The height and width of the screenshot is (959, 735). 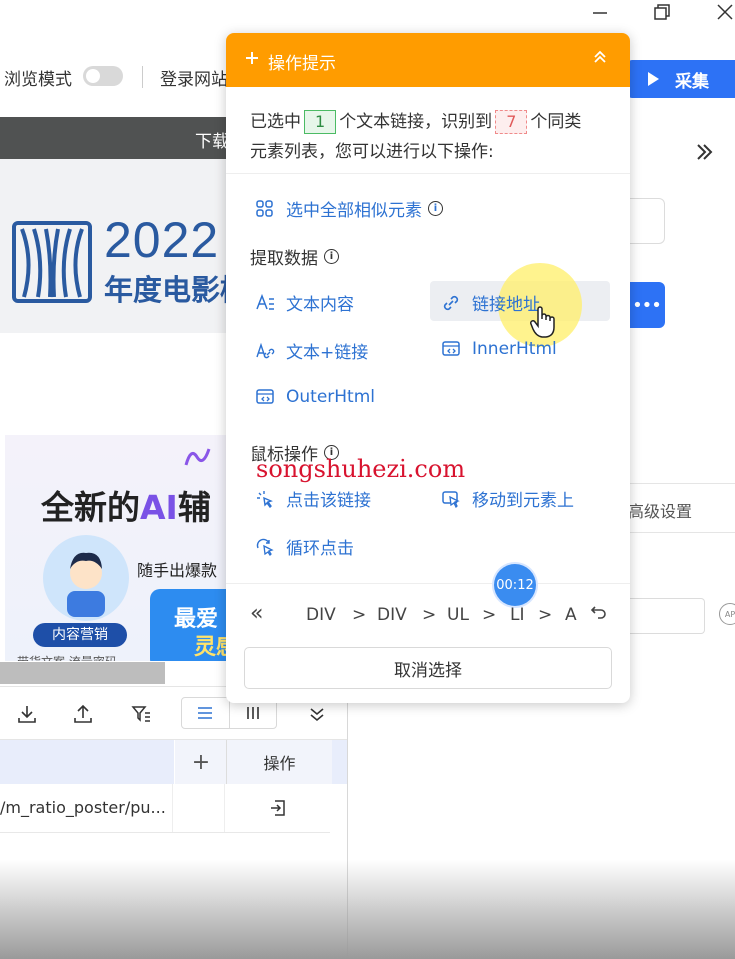 I want to click on play-icon, so click(x=653, y=79).